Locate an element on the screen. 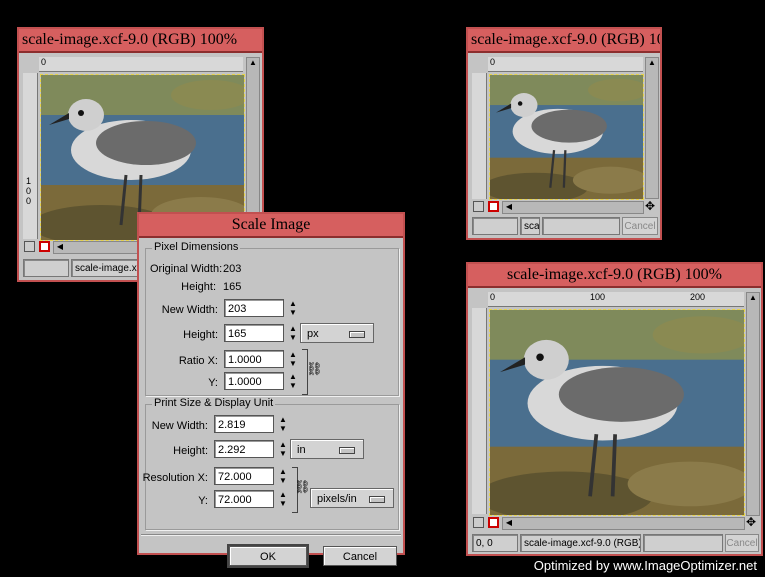 The width and height of the screenshot is (765, 577). ok-button: OK is located at coordinates (268, 556).